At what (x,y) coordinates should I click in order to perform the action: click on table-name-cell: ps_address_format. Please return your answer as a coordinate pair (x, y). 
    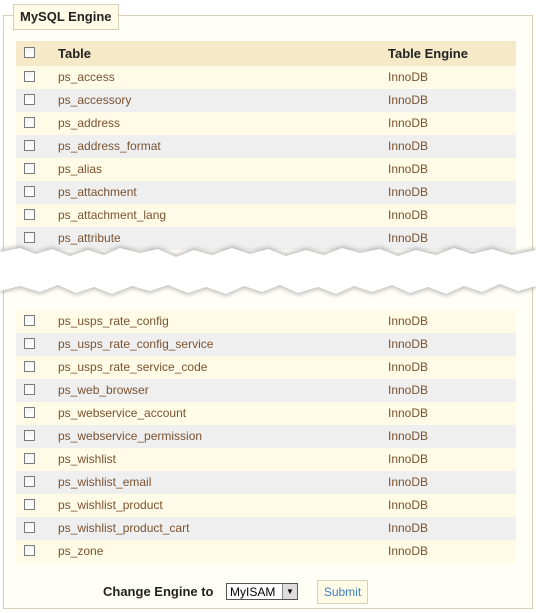
    Looking at the image, I should click on (109, 146).